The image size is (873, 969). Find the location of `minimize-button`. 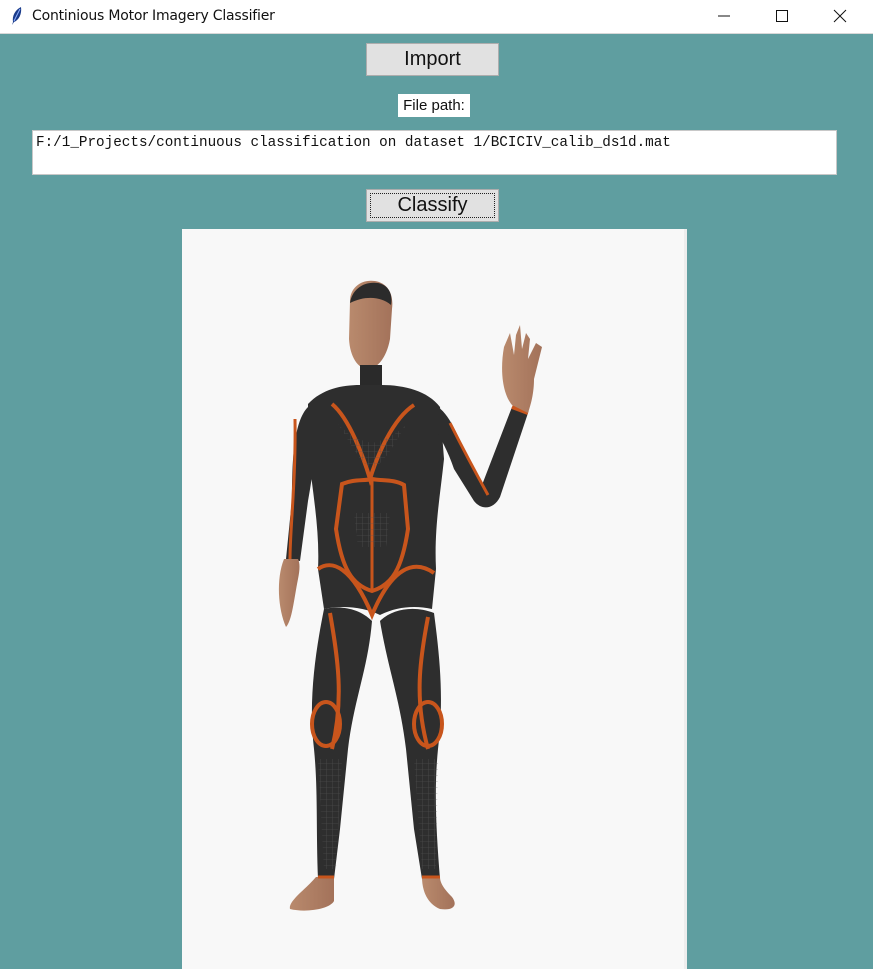

minimize-button is located at coordinates (725, 16).